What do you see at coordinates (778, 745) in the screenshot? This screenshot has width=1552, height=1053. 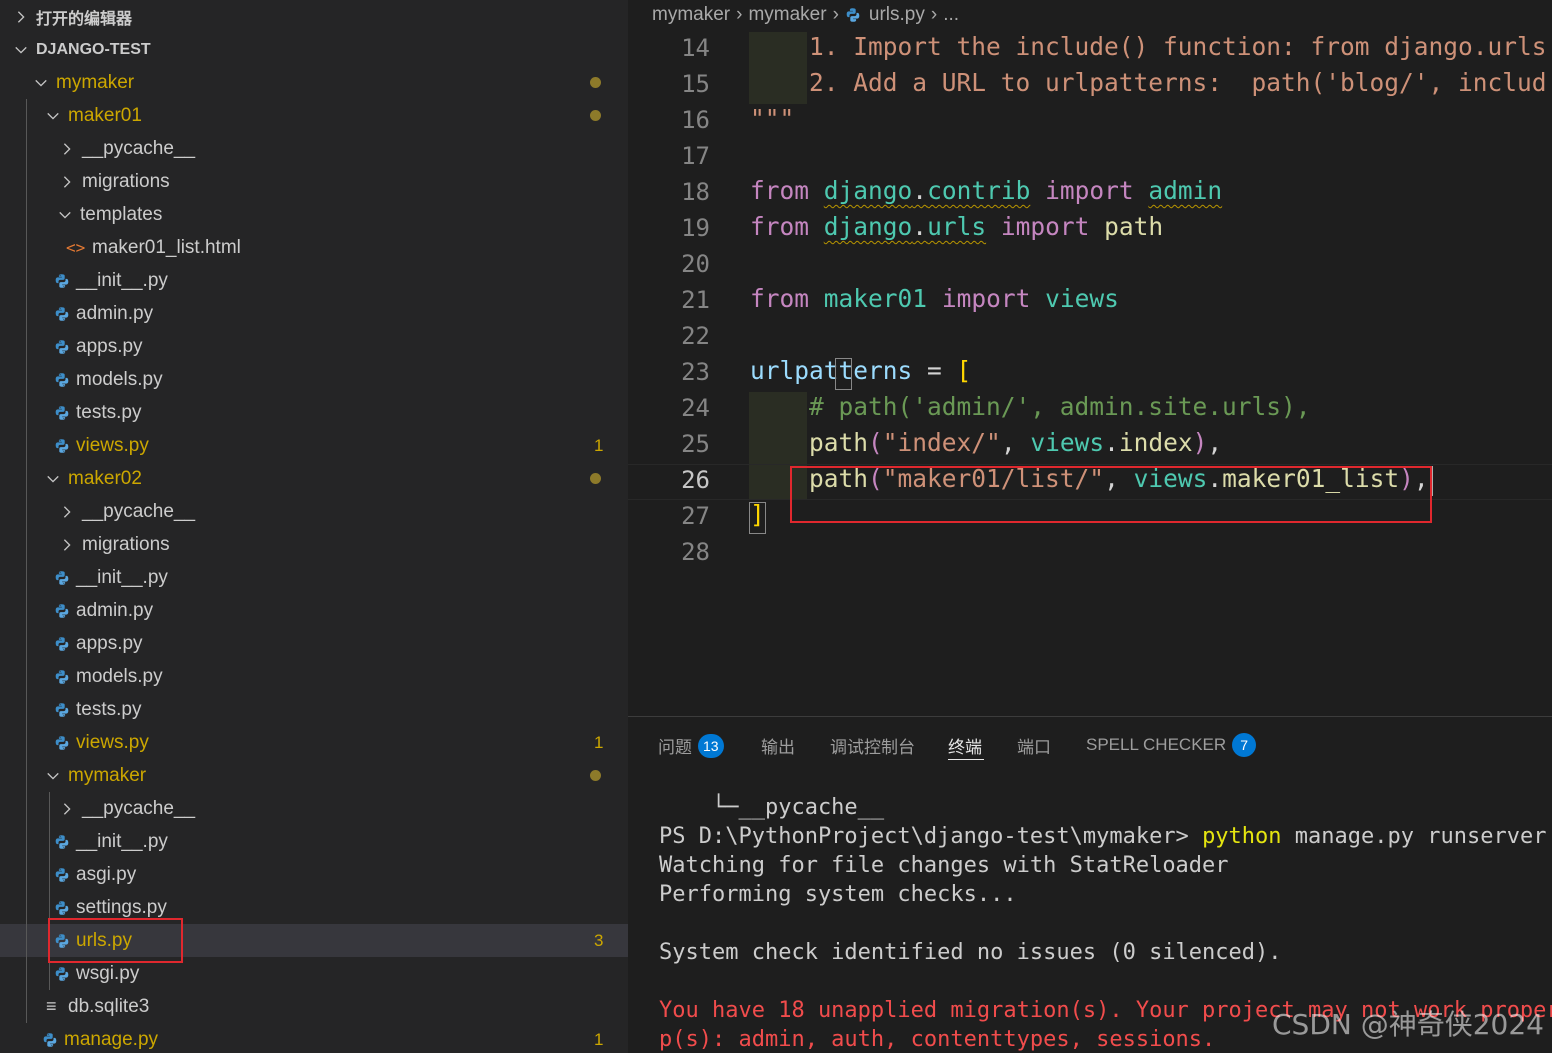 I see `panel-tab: 输出` at bounding box center [778, 745].